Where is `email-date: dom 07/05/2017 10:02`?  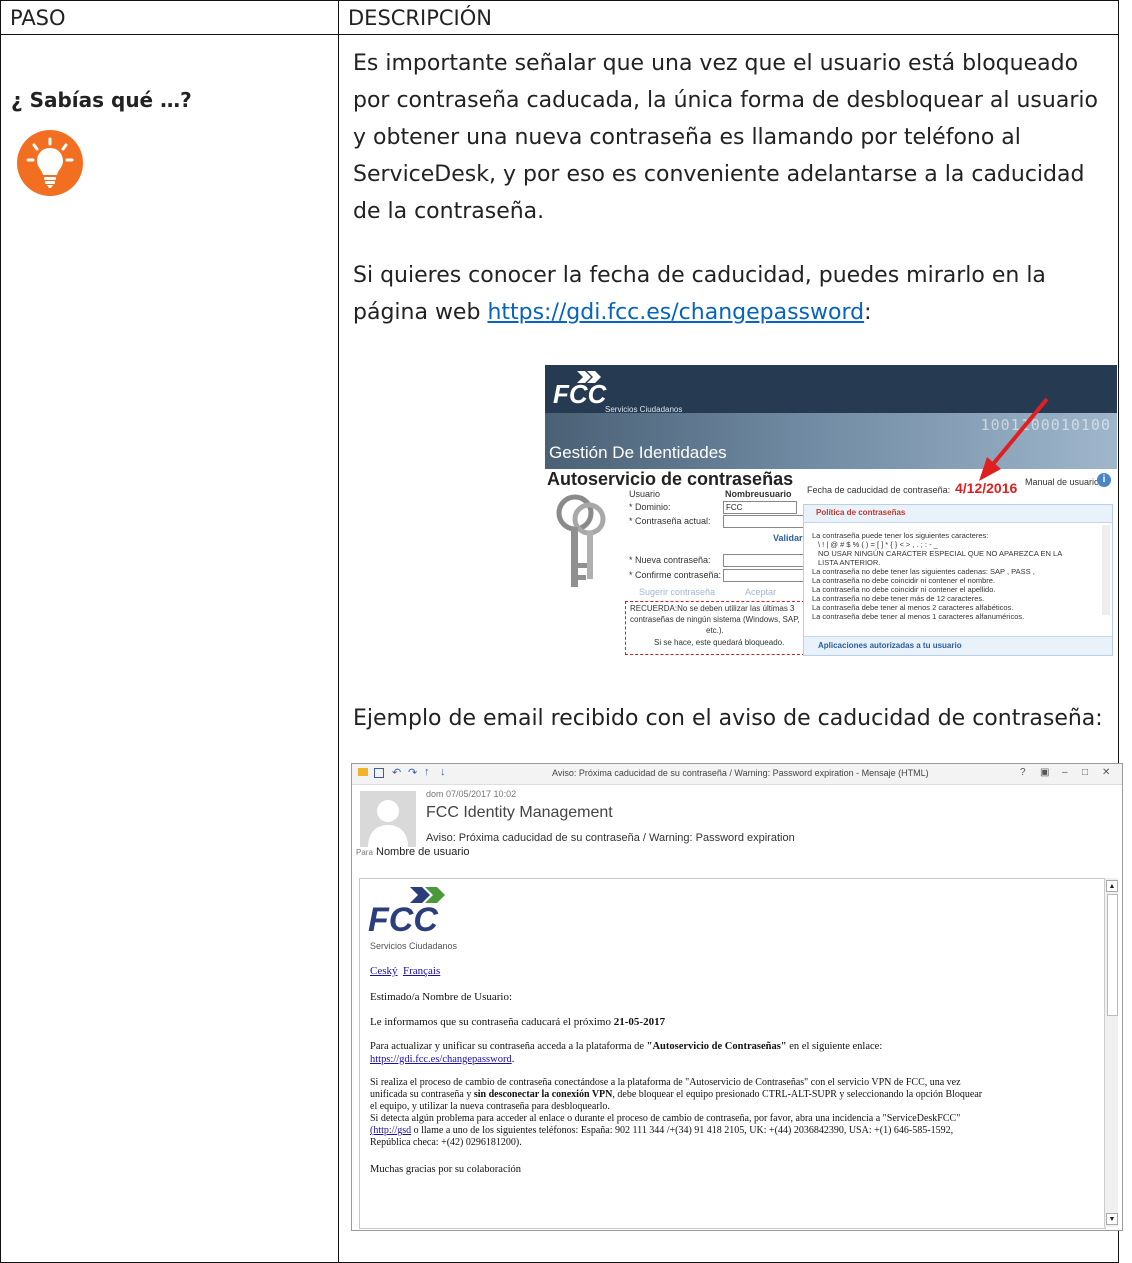 email-date: dom 07/05/2017 10:02 is located at coordinates (471, 794).